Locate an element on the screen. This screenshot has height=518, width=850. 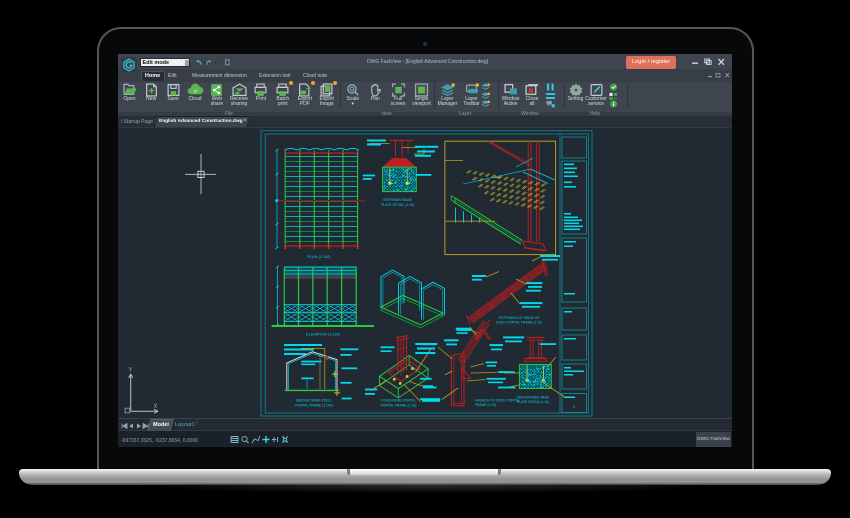
svg-text: MEDIUM SPAN STEEL is located at coordinates (313, 401).